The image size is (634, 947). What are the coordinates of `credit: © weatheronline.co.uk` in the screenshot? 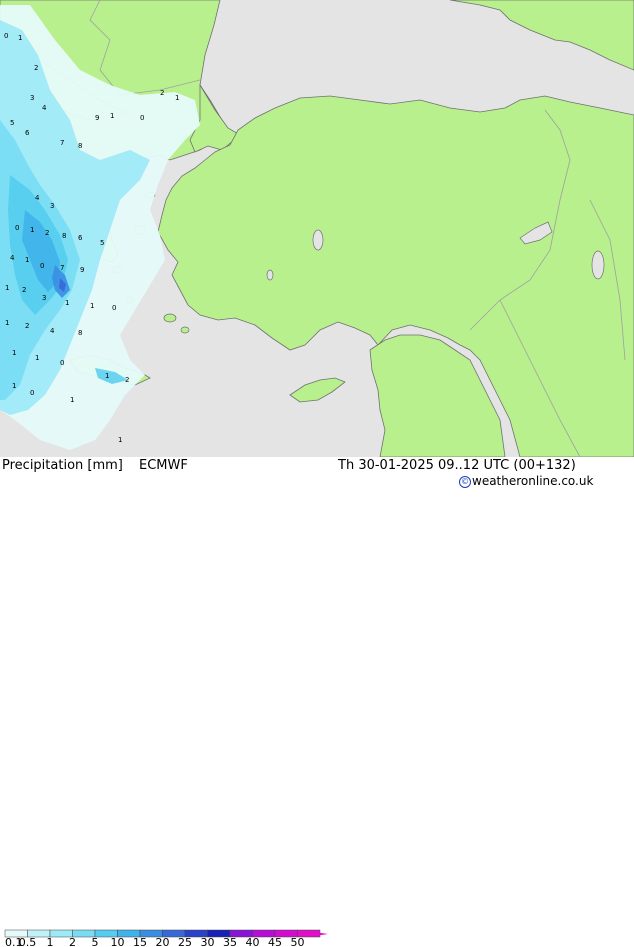 It's located at (526, 481).